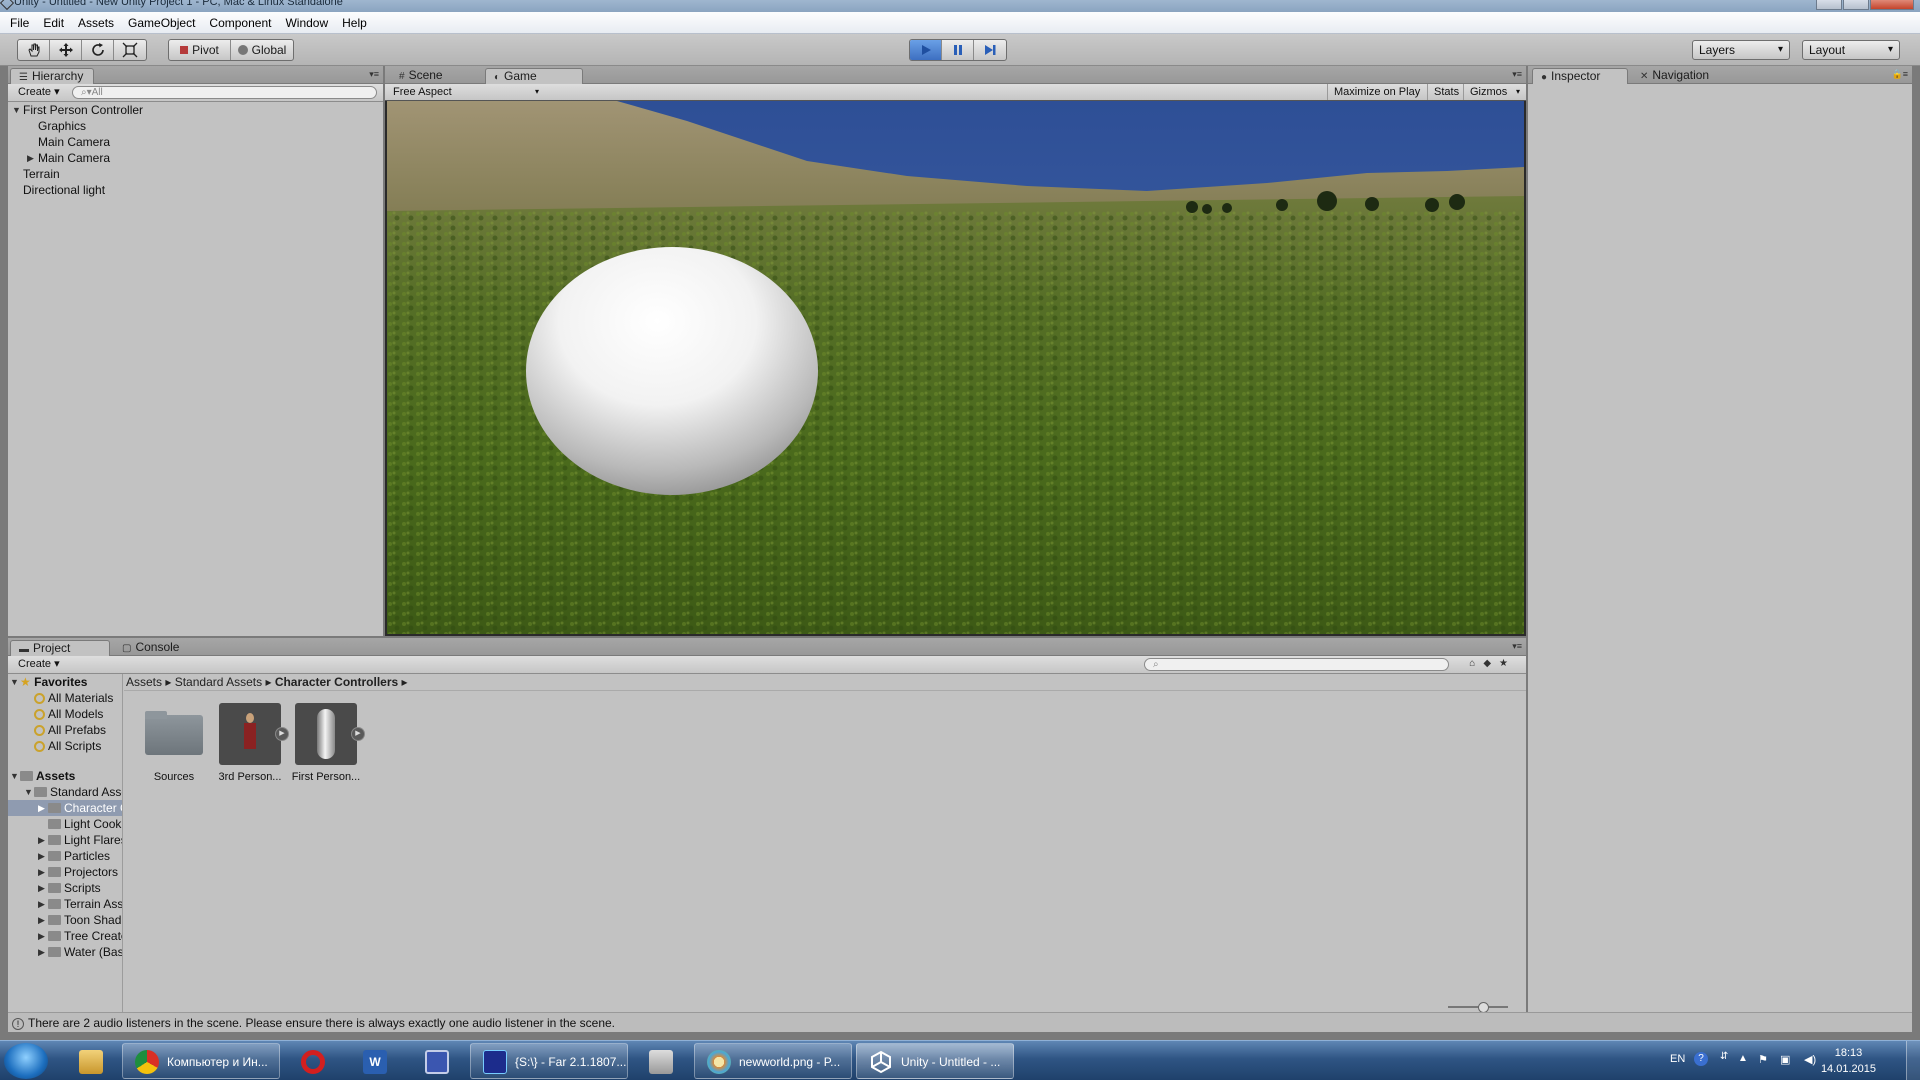 Image resolution: width=1920 pixels, height=1080 pixels. Describe the element at coordinates (313, 1061) in the screenshot. I see `taskbar-opera` at that location.